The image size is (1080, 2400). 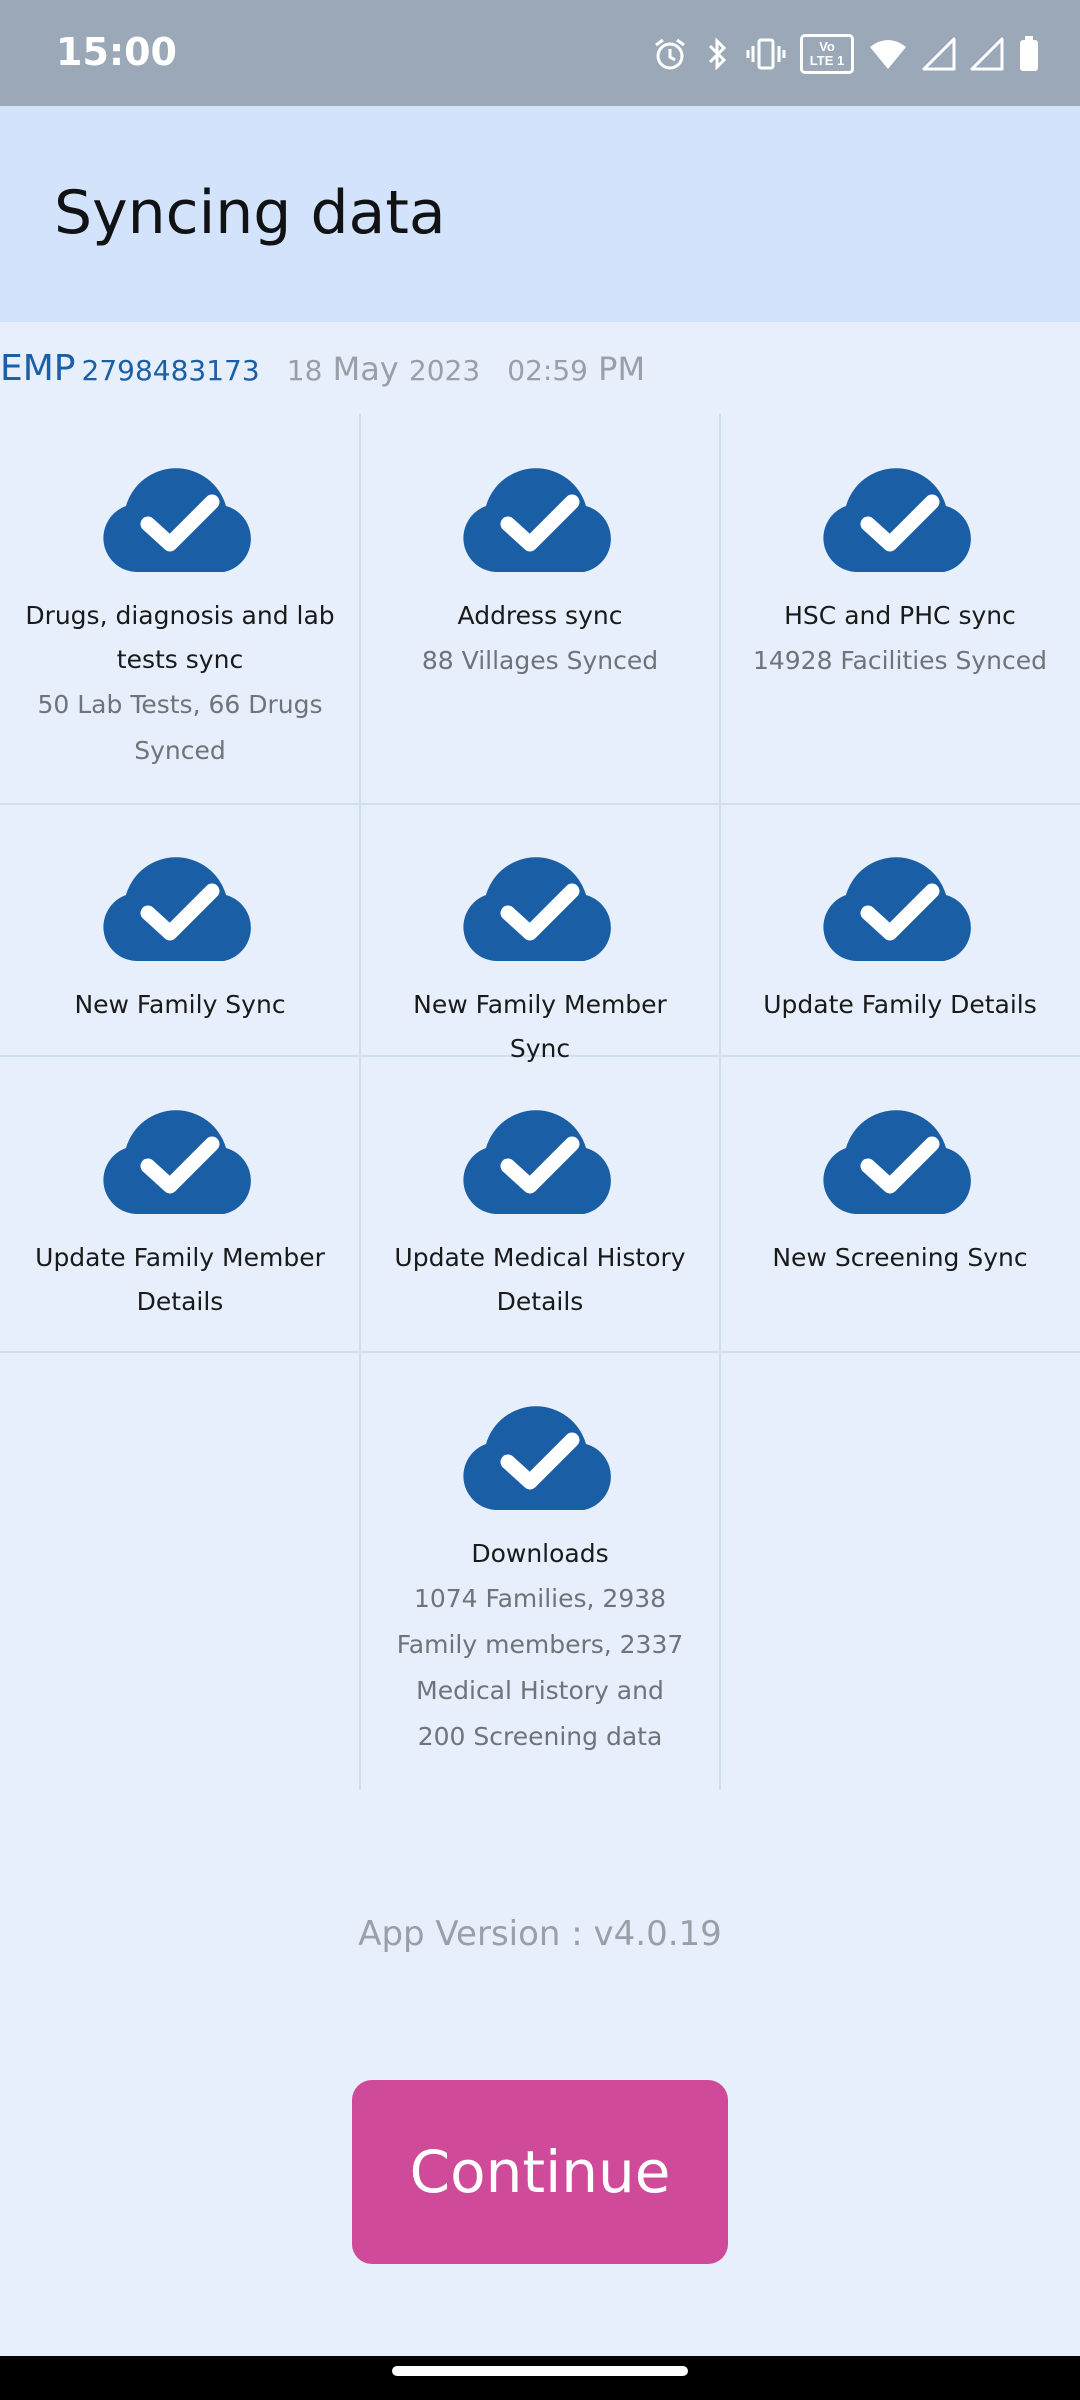 What do you see at coordinates (540, 963) in the screenshot?
I see `sync-item-new-family-member: New Family Member Sync` at bounding box center [540, 963].